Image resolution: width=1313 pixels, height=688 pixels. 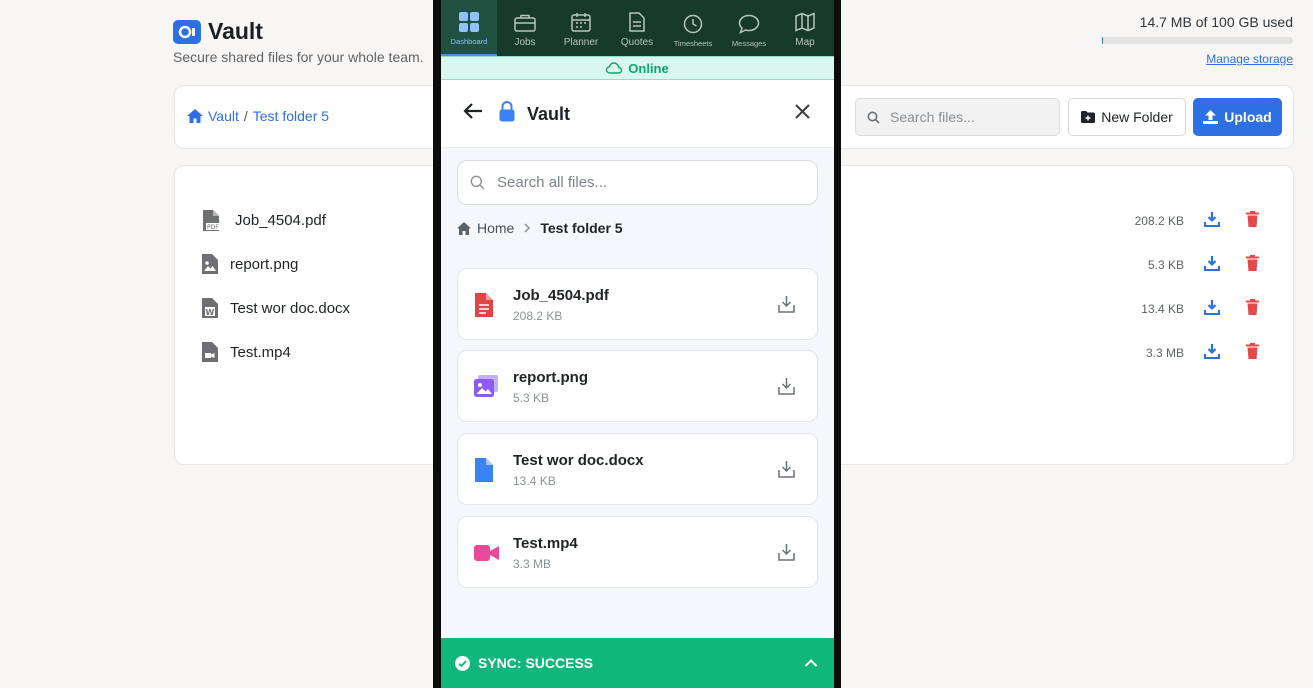 I want to click on storage-bar, so click(x=1197, y=40).